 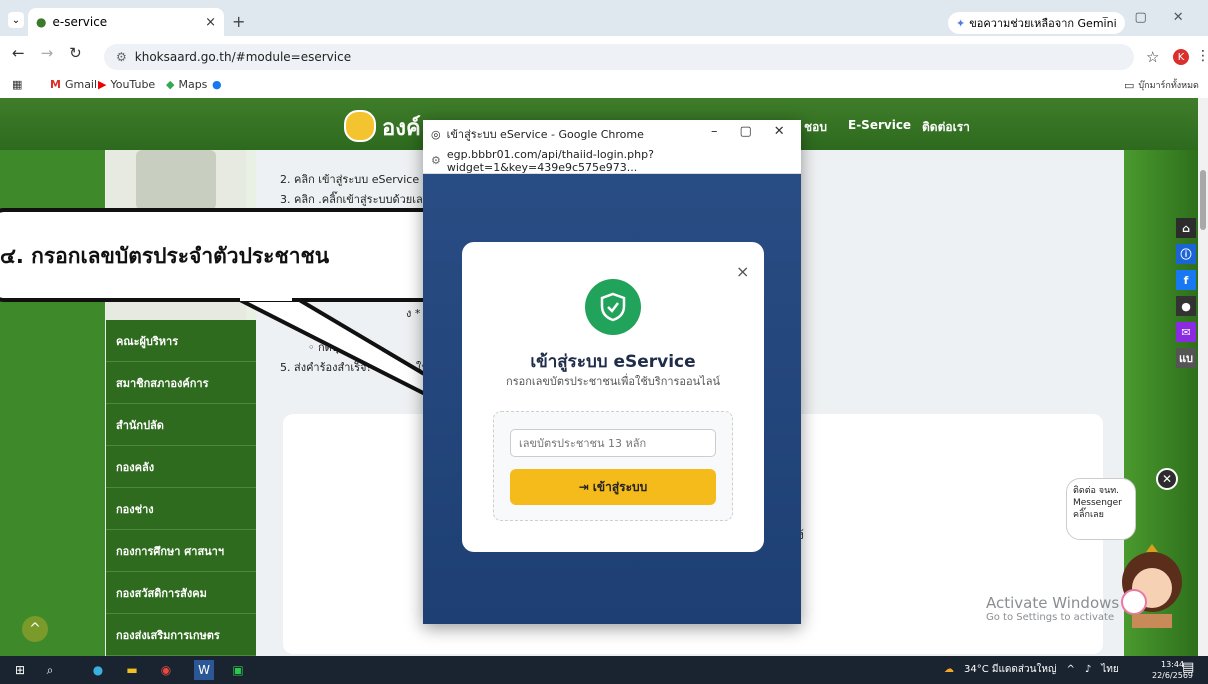 What do you see at coordinates (204, 670) in the screenshot?
I see `word-icon: W` at bounding box center [204, 670].